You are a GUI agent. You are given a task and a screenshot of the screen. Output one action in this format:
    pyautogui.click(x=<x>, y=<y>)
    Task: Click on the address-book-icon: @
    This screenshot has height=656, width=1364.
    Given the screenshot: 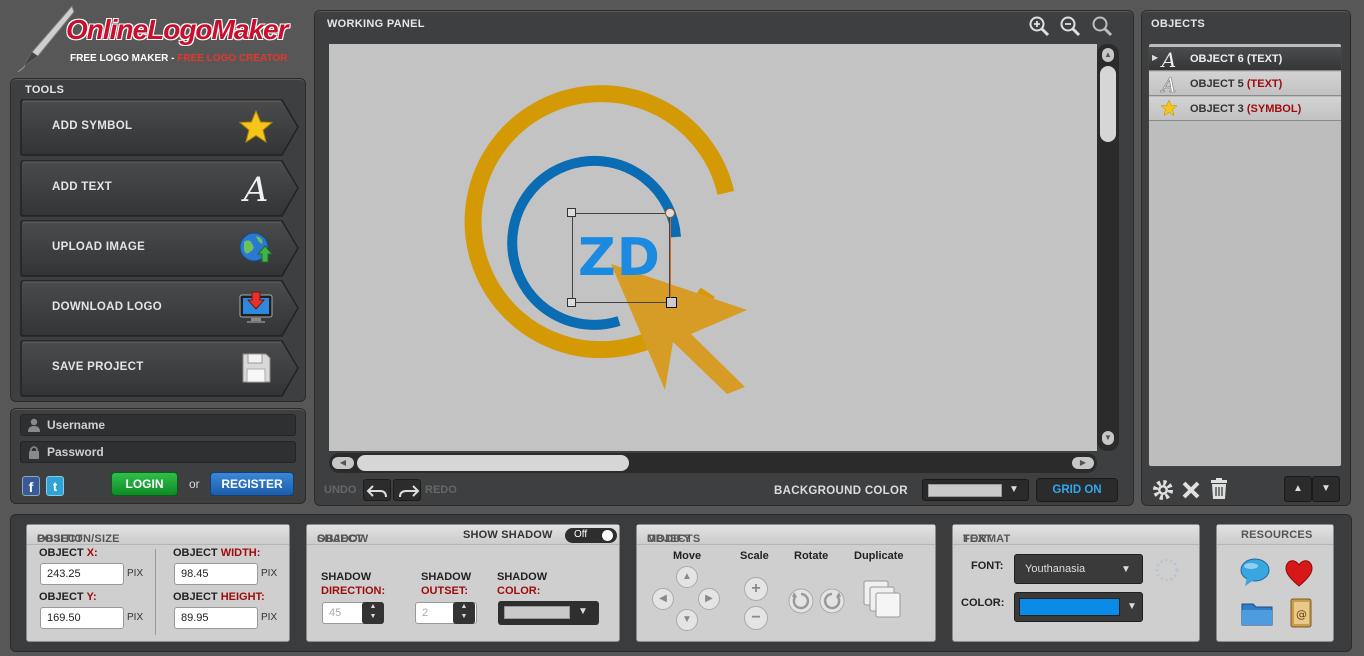 What is the action you would take?
    pyautogui.click(x=1301, y=613)
    